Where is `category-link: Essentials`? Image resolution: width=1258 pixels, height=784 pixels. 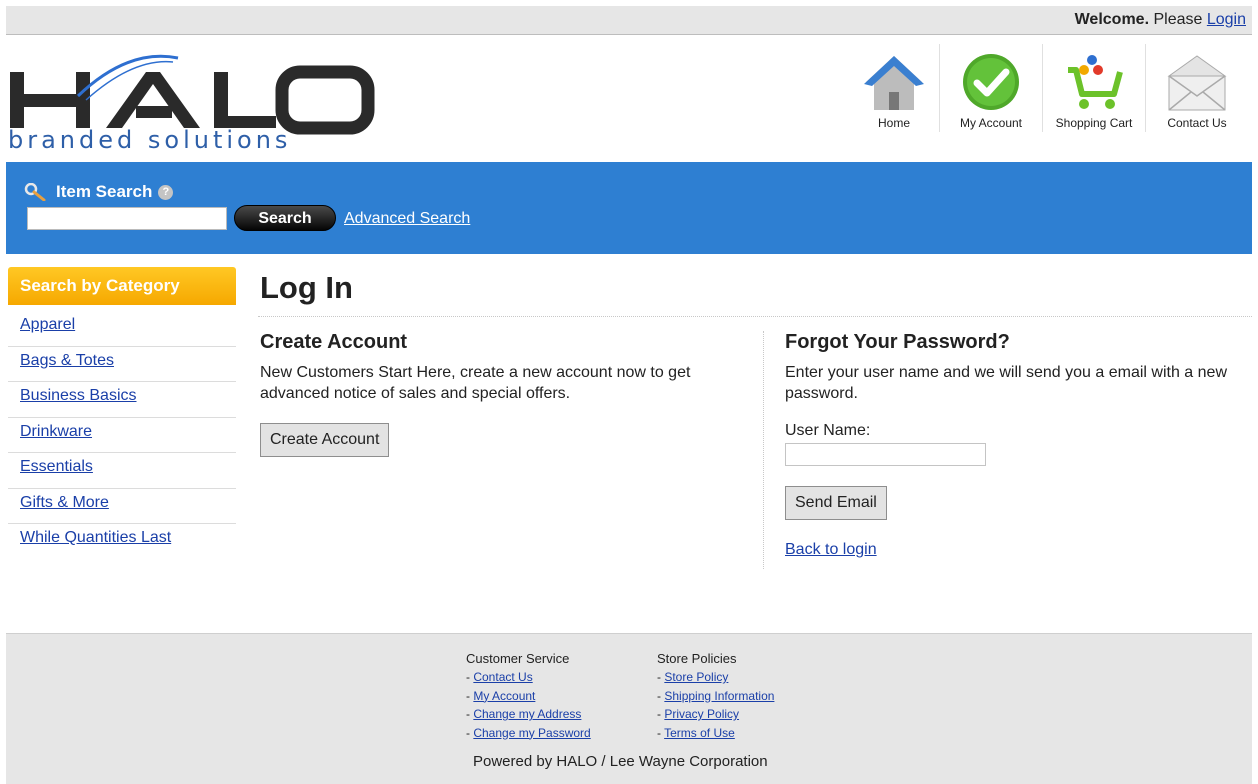
category-link: Essentials is located at coordinates (56, 466).